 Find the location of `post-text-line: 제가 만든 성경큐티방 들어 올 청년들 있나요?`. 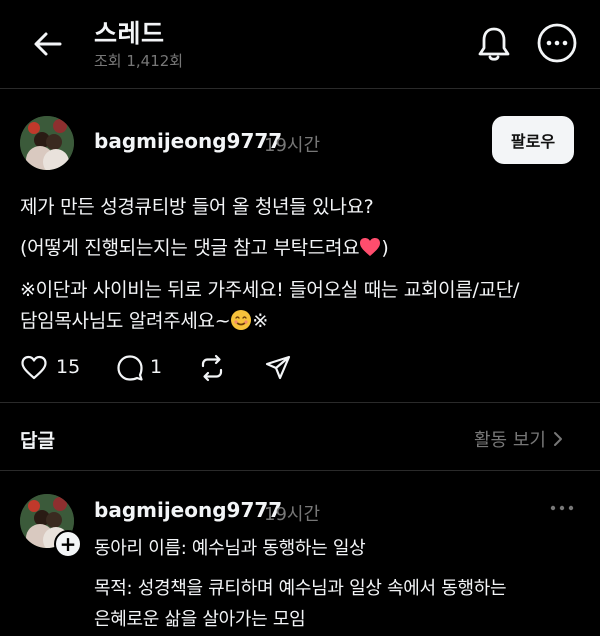

post-text-line: 제가 만든 성경큐티방 들어 올 청년들 있나요? is located at coordinates (197, 207).